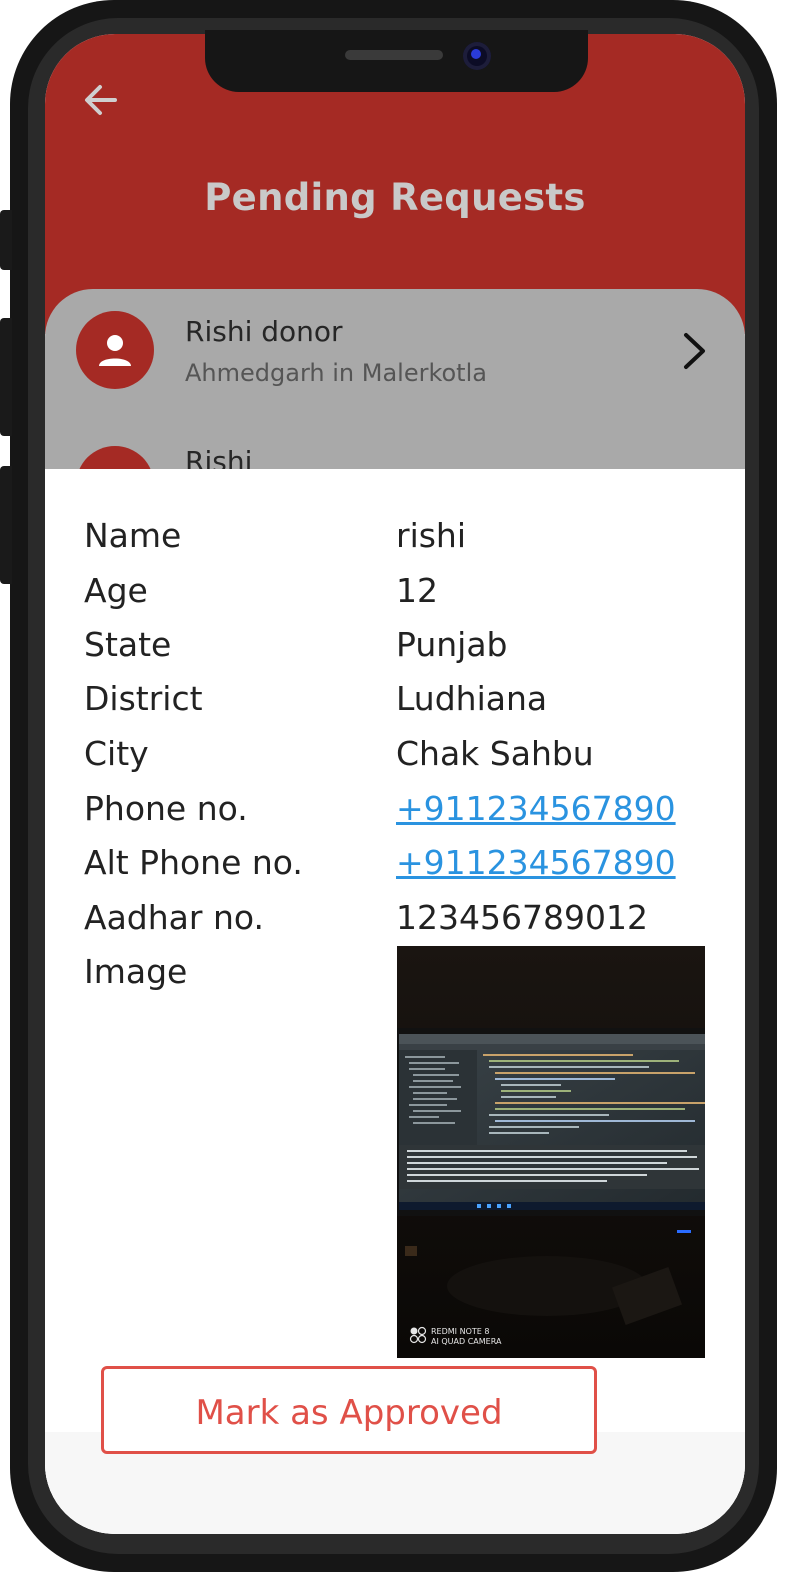 Image resolution: width=785 pixels, height=1580 pixels. Describe the element at coordinates (174, 917) in the screenshot. I see `detail-label: Aadhar no.` at that location.